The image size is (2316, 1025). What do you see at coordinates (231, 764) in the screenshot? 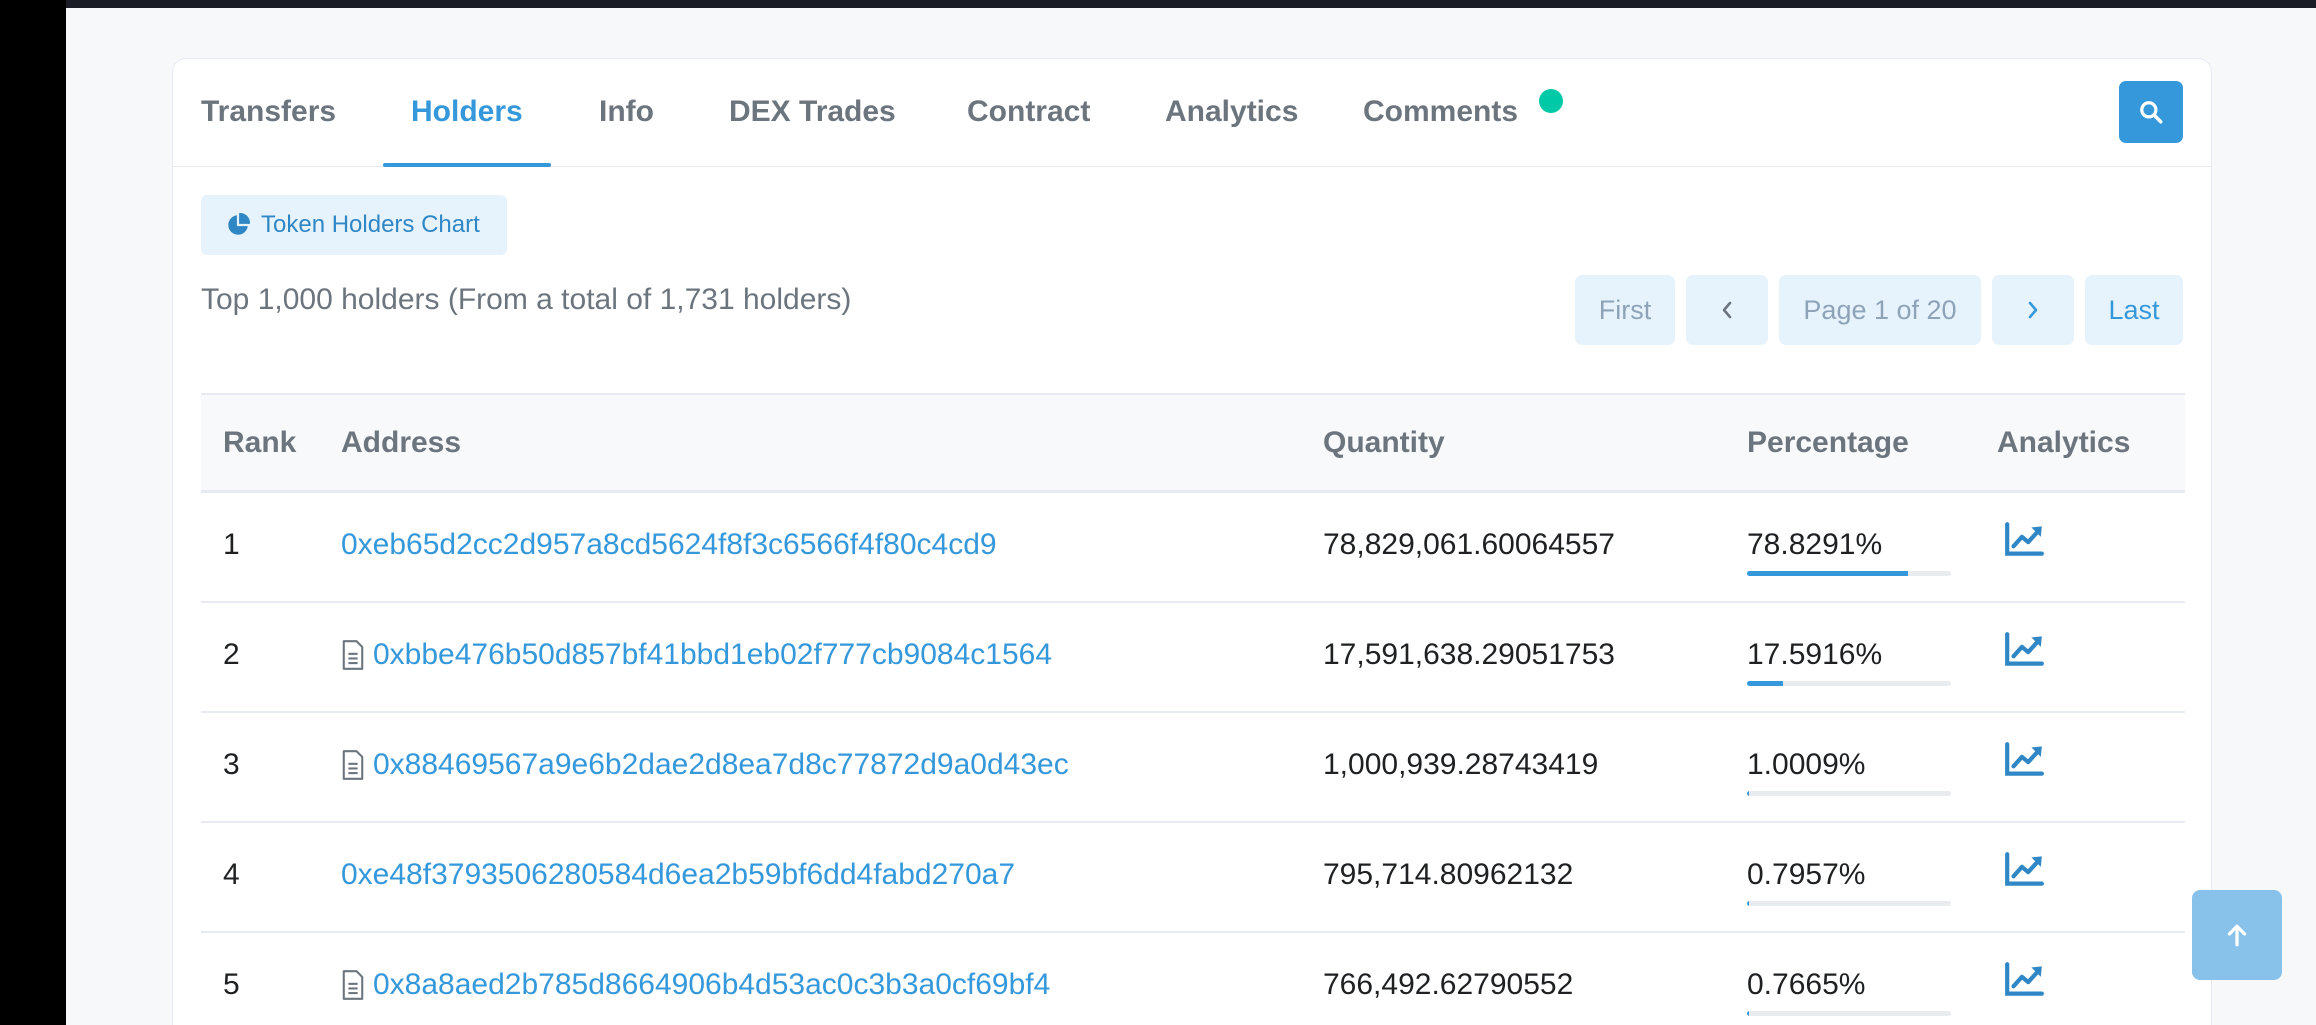
I see `rank-cell: 3` at bounding box center [231, 764].